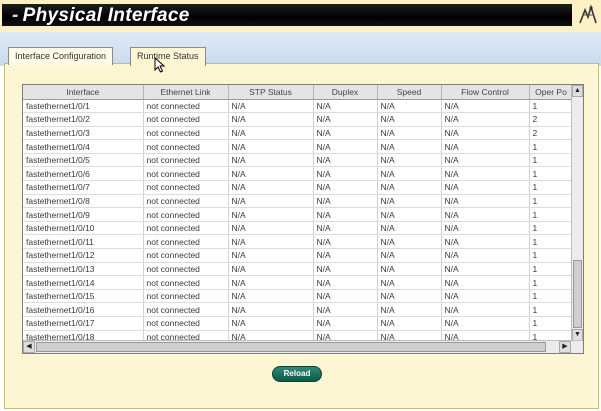 This screenshot has height=411, width=601. I want to click on table-cell: 2, so click(551, 133).